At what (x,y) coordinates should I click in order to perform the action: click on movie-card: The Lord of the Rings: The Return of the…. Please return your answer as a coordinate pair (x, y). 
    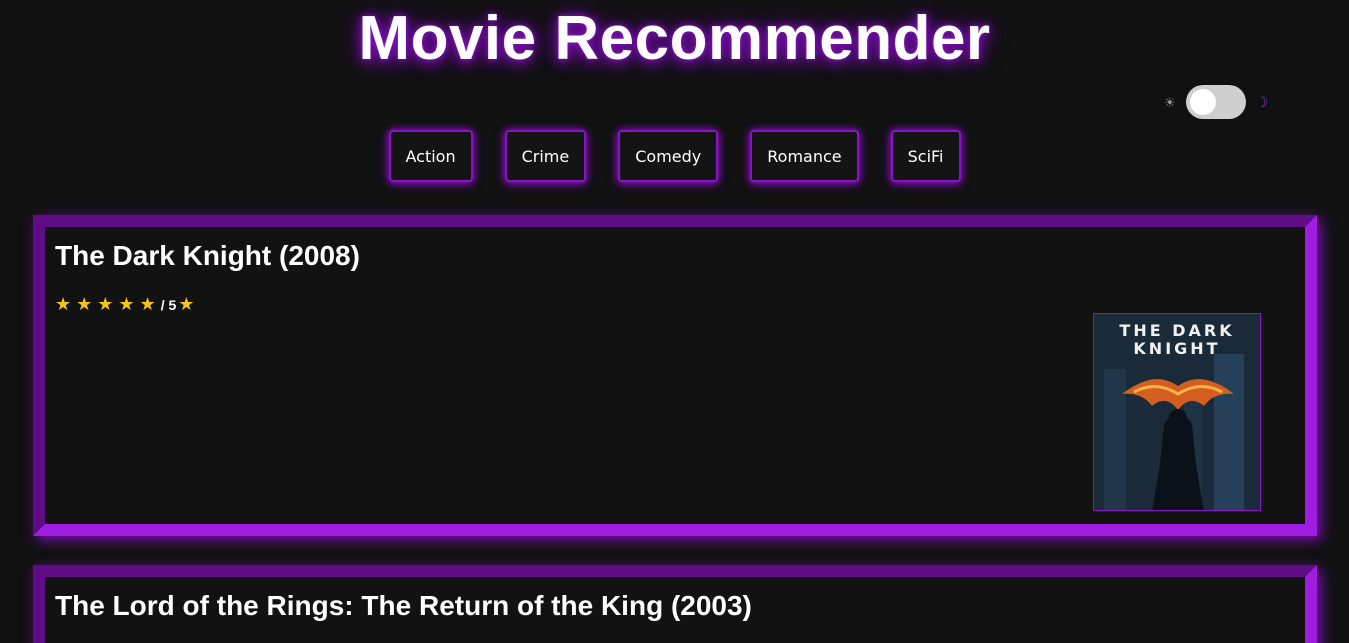
    Looking at the image, I should click on (675, 604).